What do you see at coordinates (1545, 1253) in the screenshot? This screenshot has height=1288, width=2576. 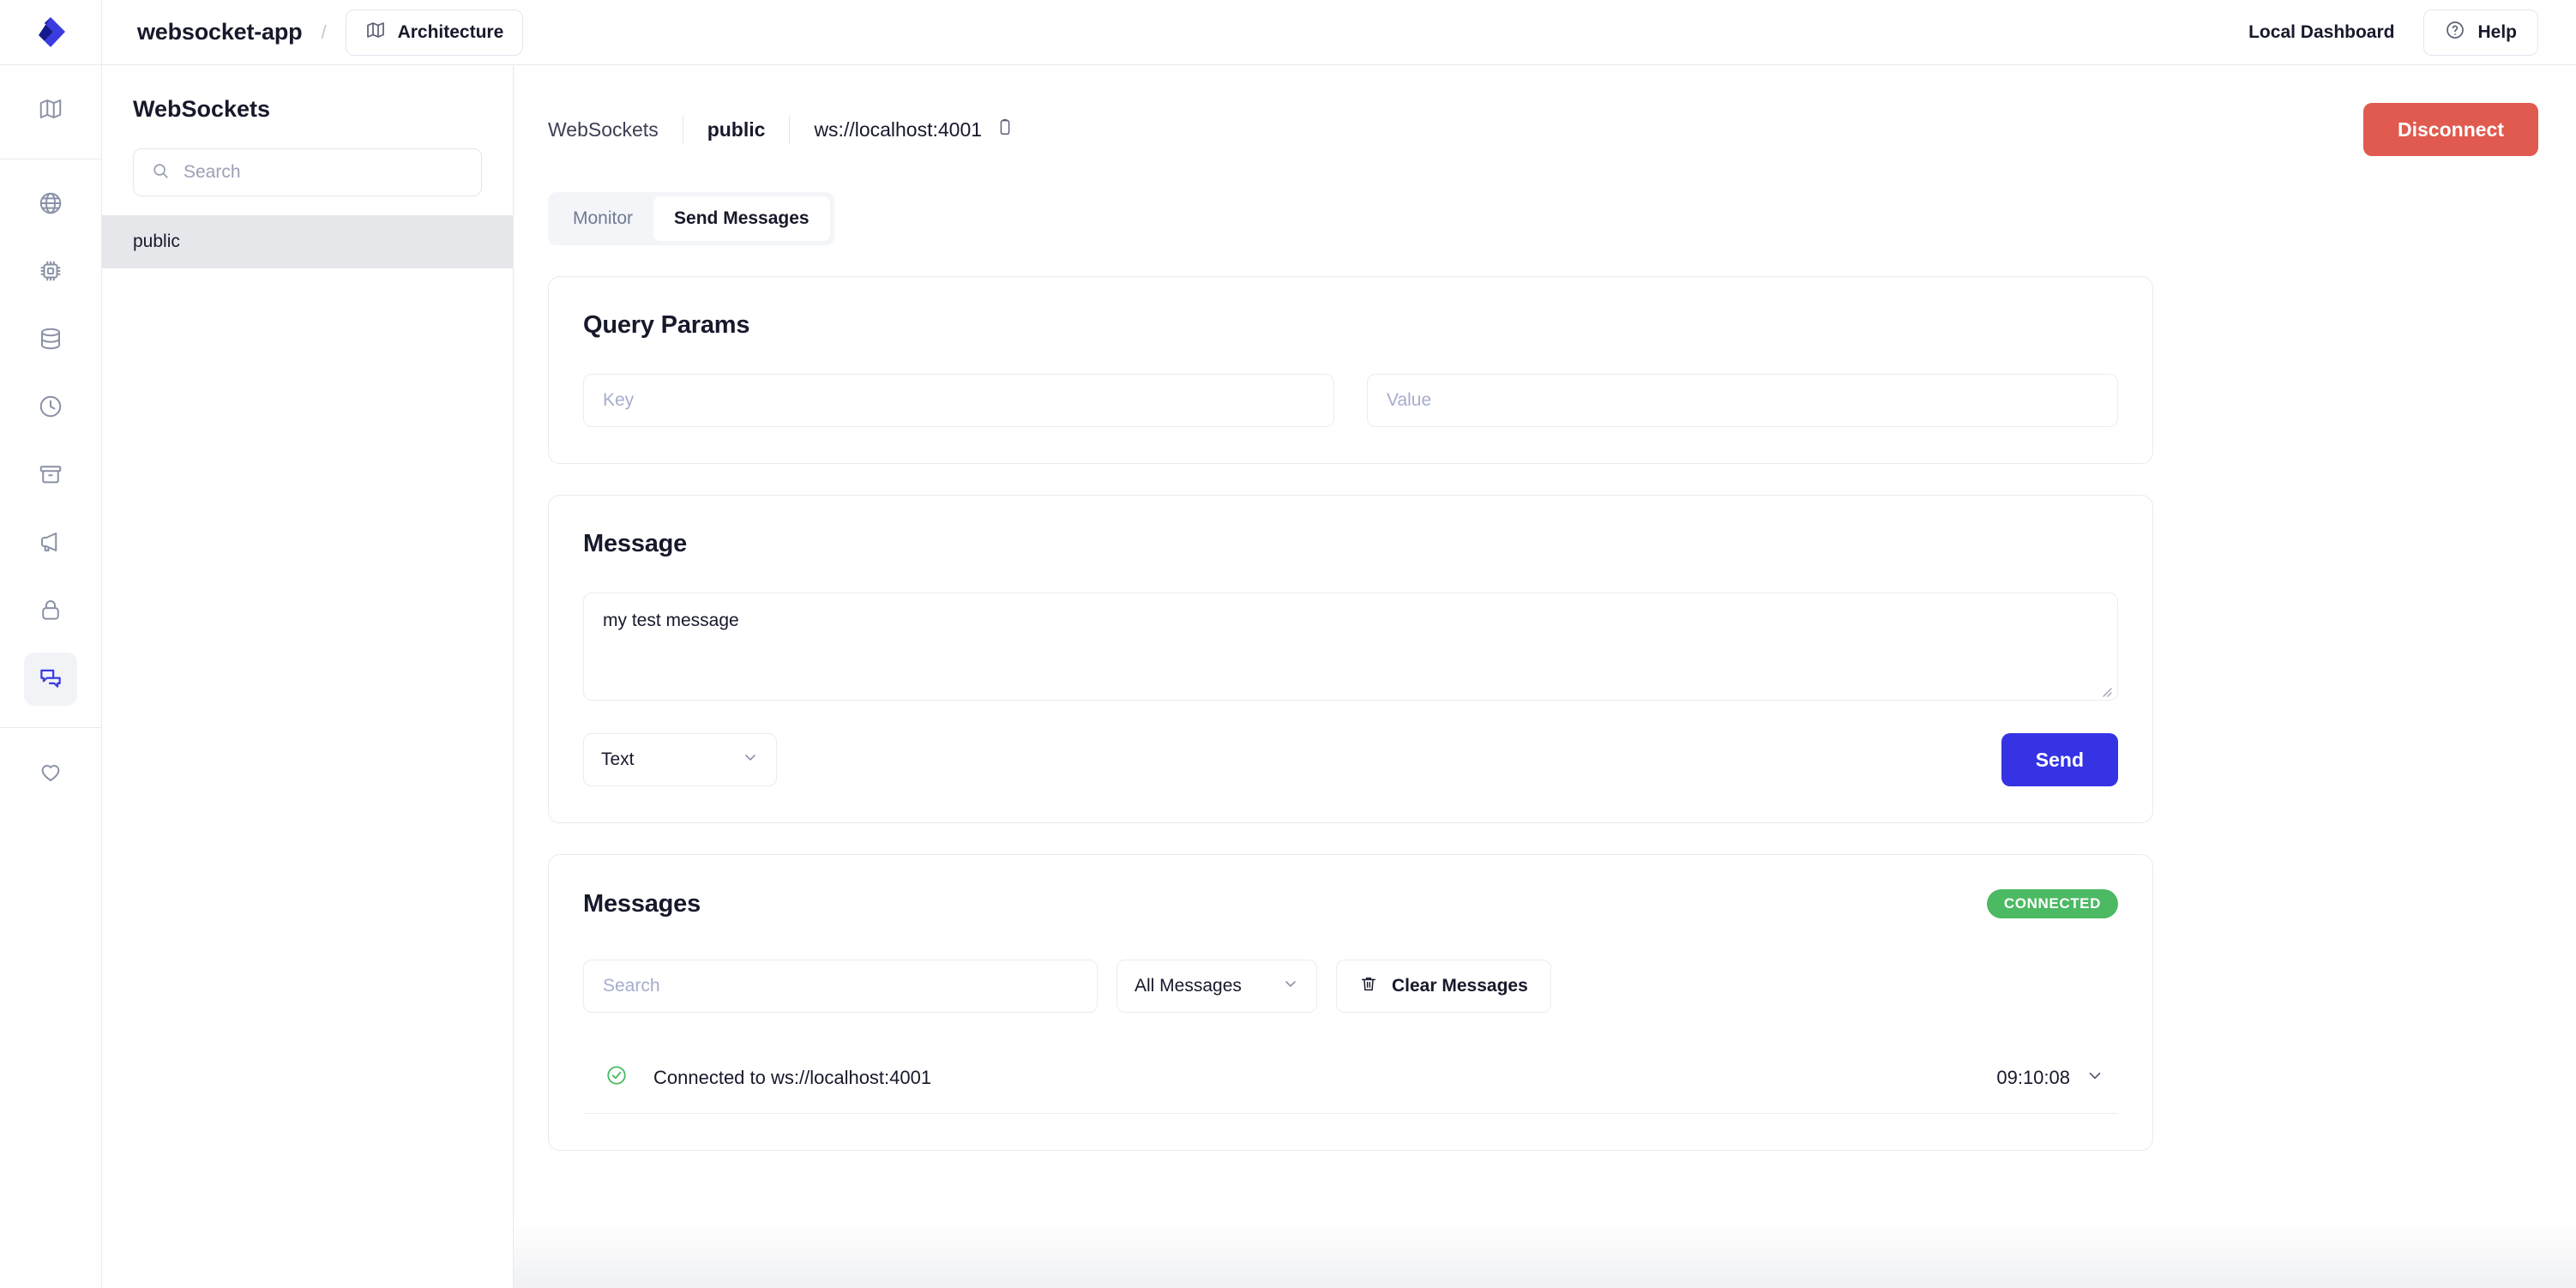 I see `bottom-fade` at bounding box center [1545, 1253].